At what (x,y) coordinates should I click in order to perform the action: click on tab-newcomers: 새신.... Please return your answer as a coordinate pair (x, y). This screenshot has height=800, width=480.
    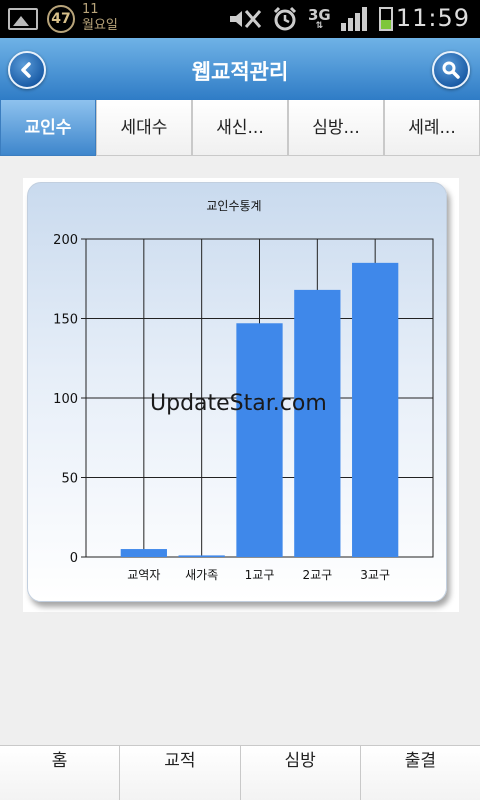
    Looking at the image, I should click on (240, 128).